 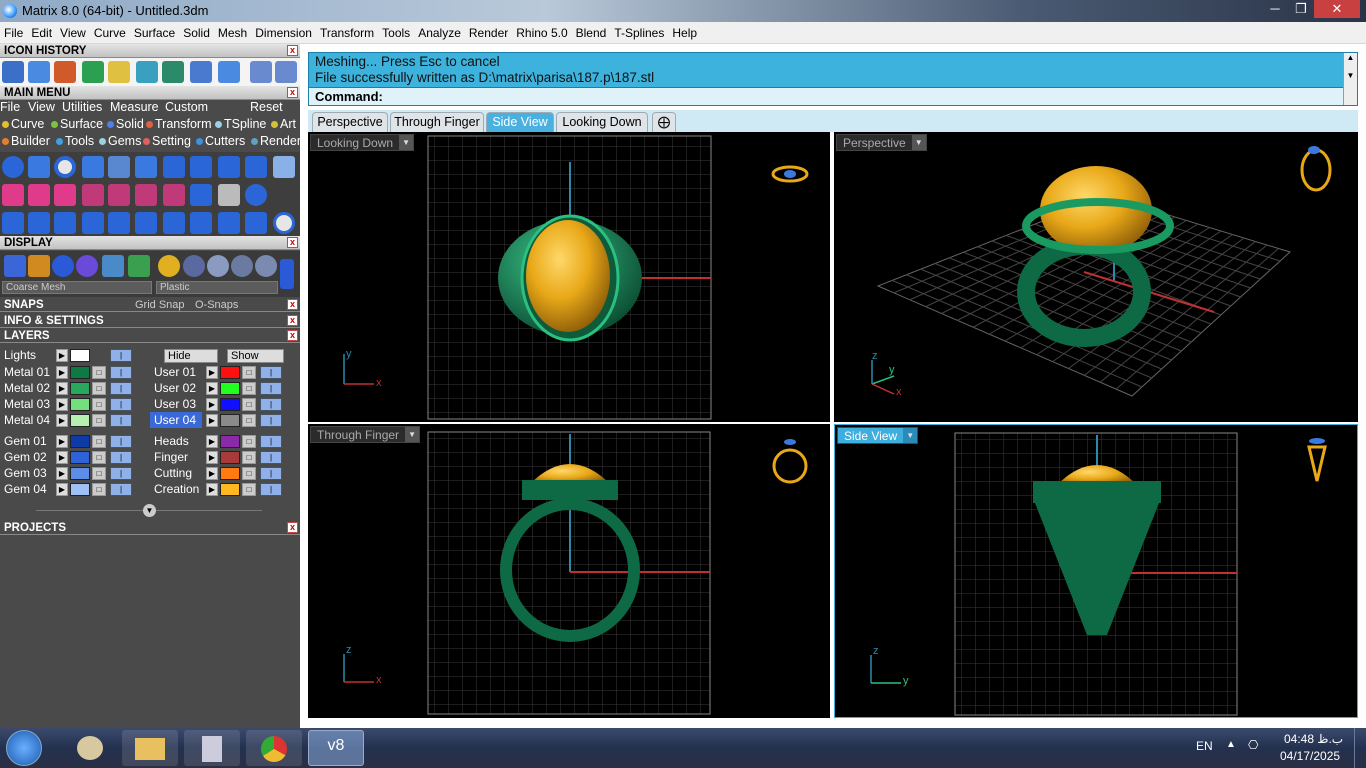 I want to click on cat-surface: Surface, so click(x=77, y=124).